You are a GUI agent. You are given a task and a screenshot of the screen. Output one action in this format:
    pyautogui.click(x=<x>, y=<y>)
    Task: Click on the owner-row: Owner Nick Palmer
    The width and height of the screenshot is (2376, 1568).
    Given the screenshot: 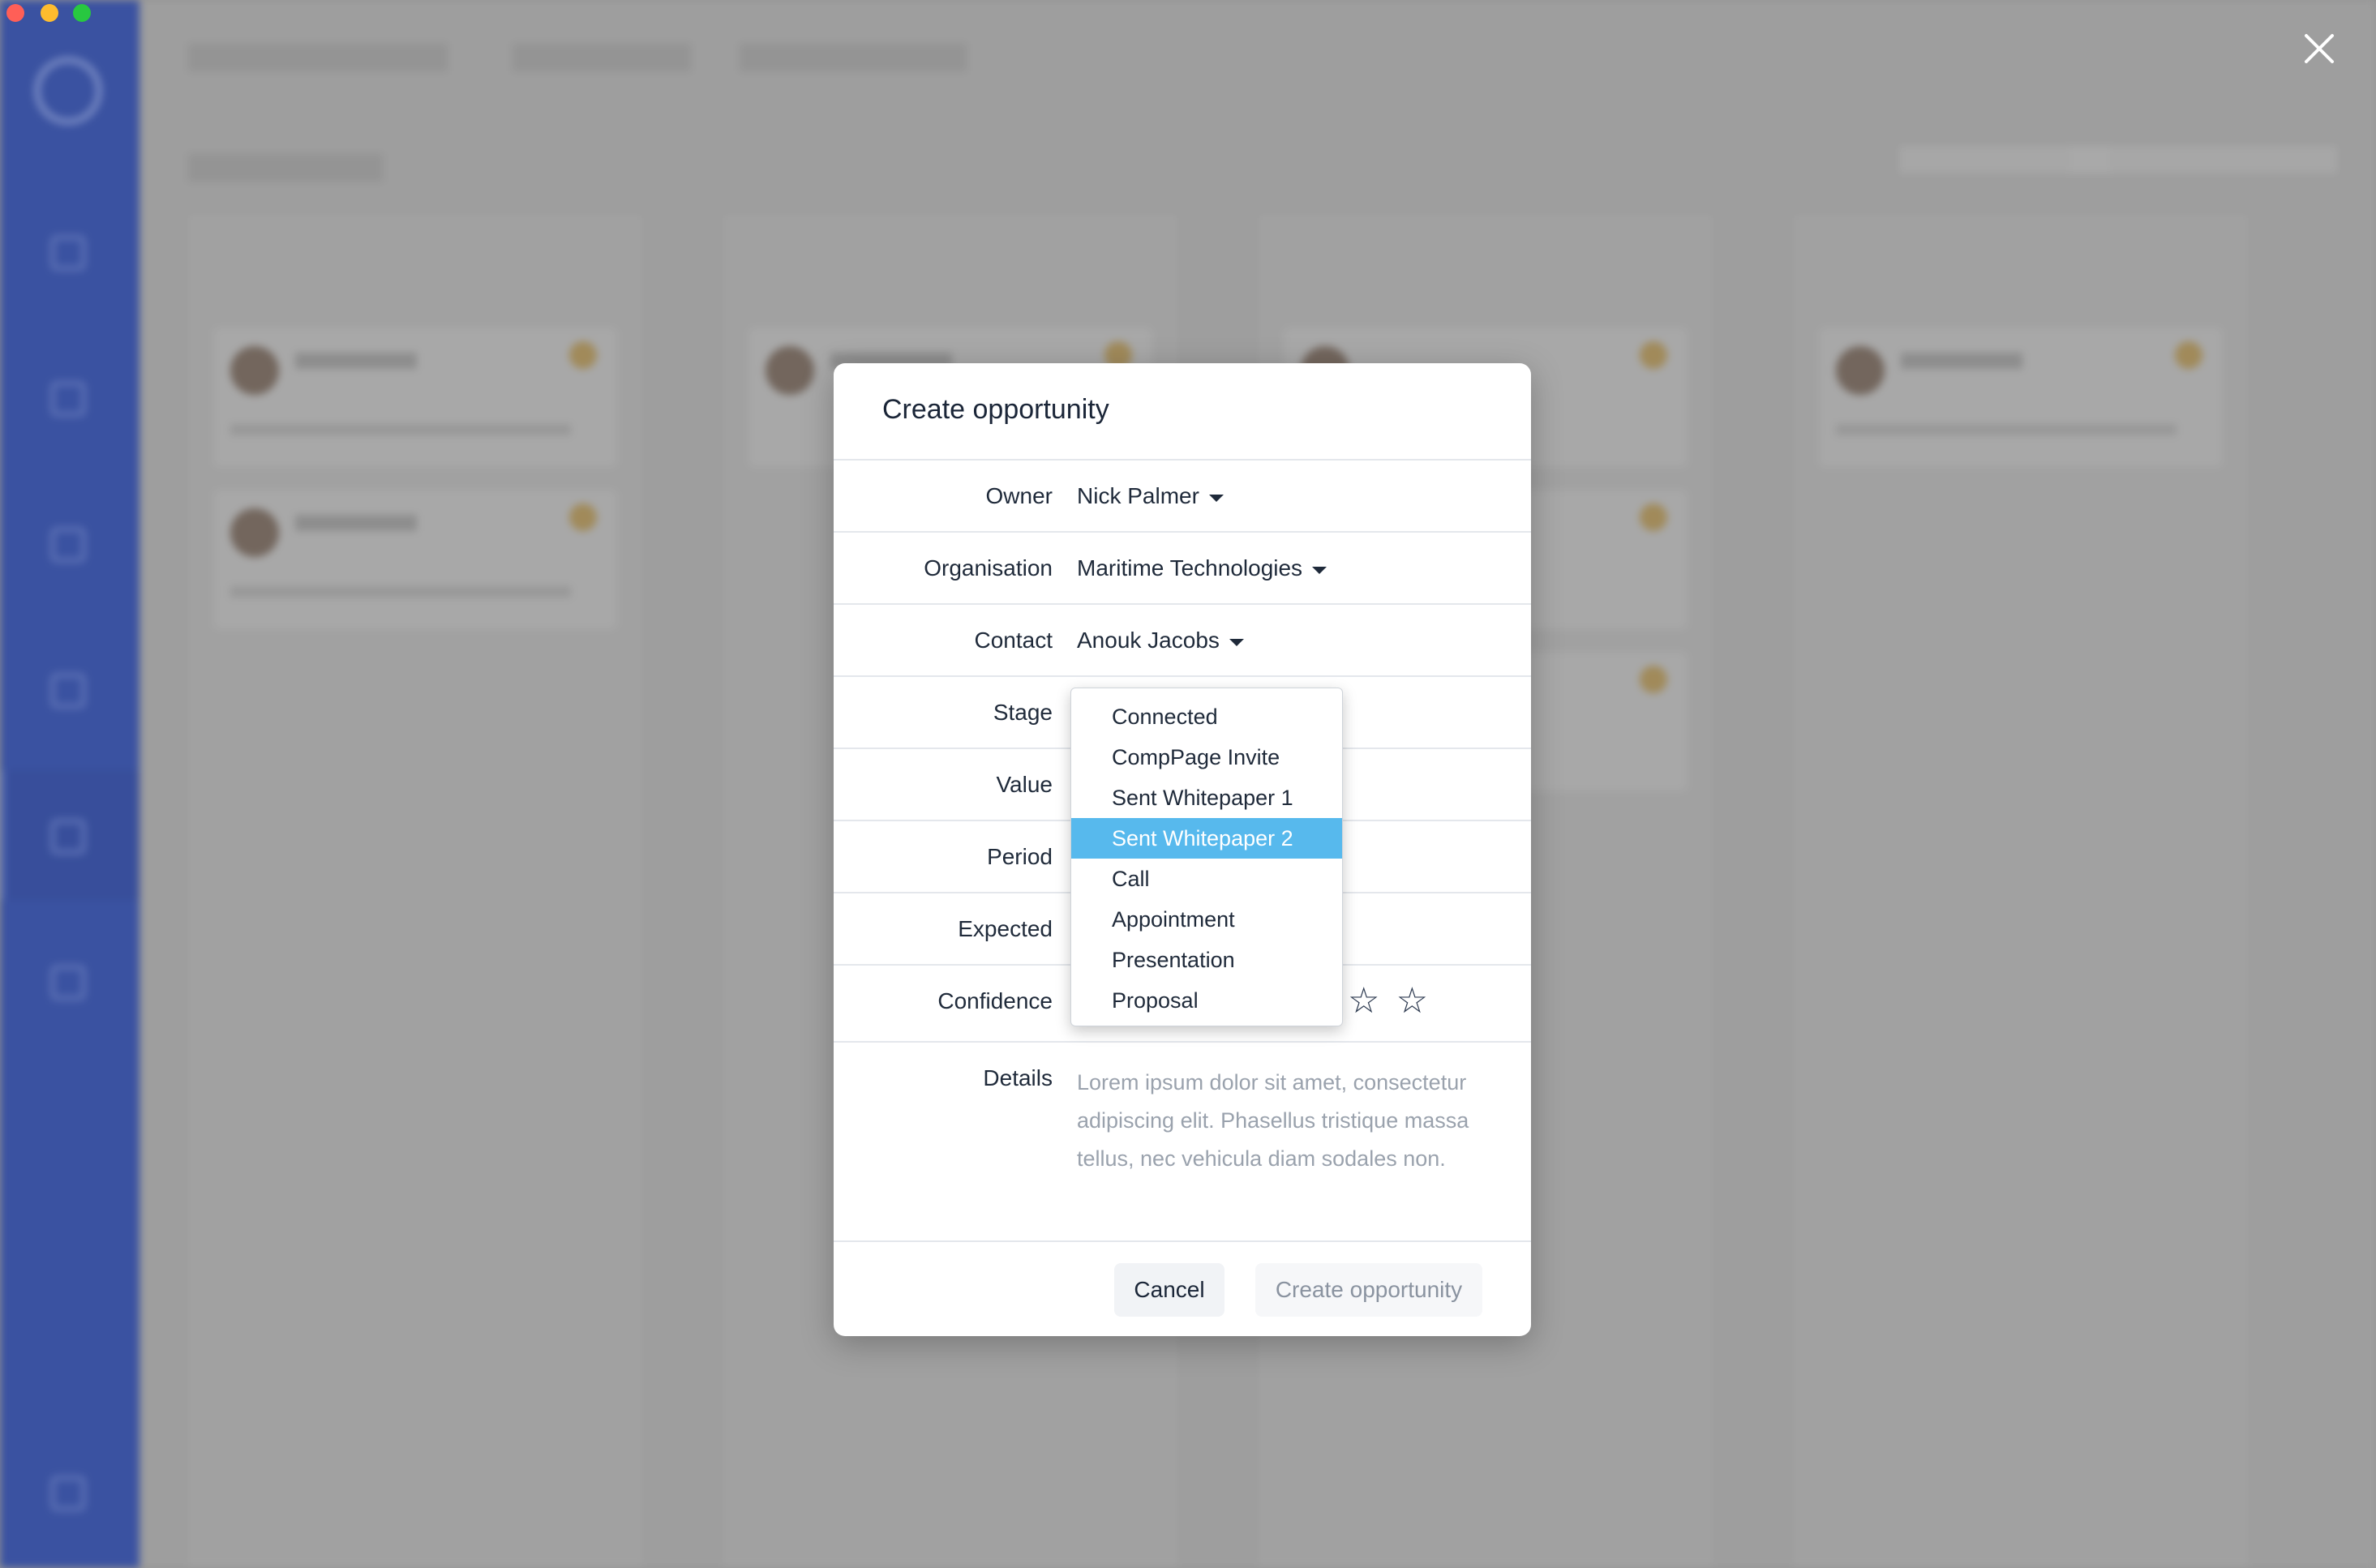 What is the action you would take?
    pyautogui.click(x=1182, y=497)
    